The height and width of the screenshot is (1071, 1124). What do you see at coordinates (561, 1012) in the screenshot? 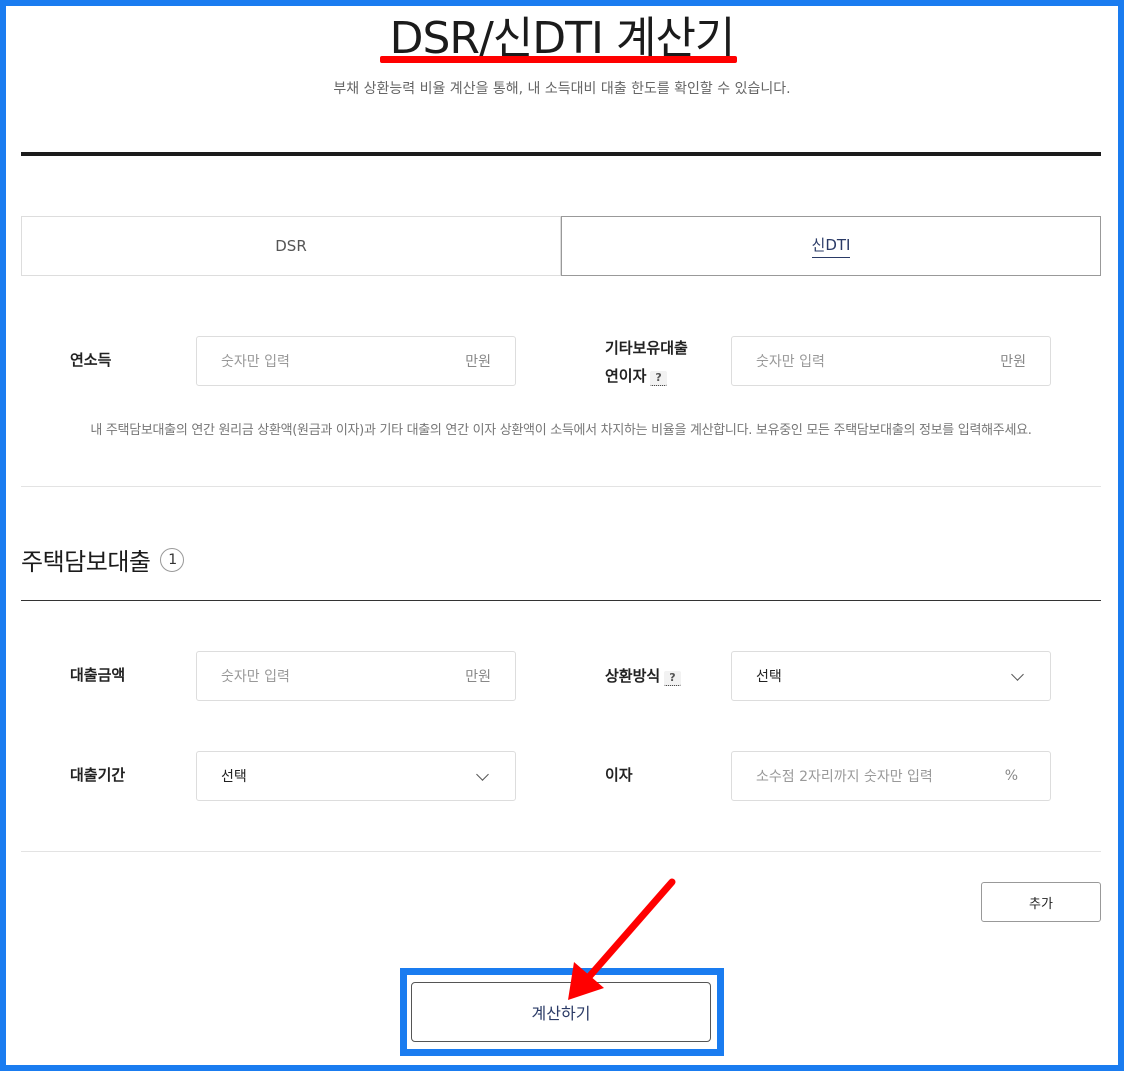
I see `calculate-button: 계산하기` at bounding box center [561, 1012].